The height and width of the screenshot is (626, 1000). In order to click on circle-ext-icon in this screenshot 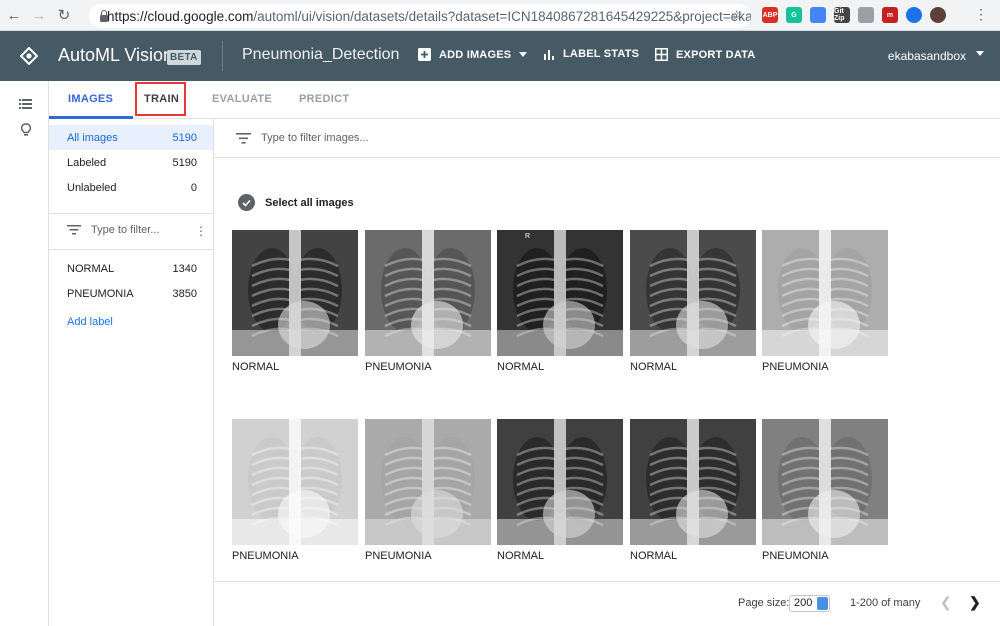, I will do `click(914, 15)`.